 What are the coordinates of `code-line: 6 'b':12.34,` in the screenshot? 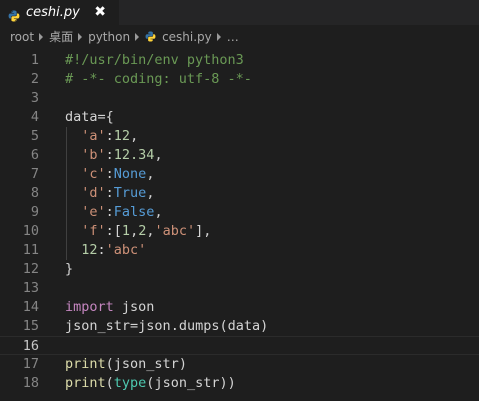 It's located at (239, 155).